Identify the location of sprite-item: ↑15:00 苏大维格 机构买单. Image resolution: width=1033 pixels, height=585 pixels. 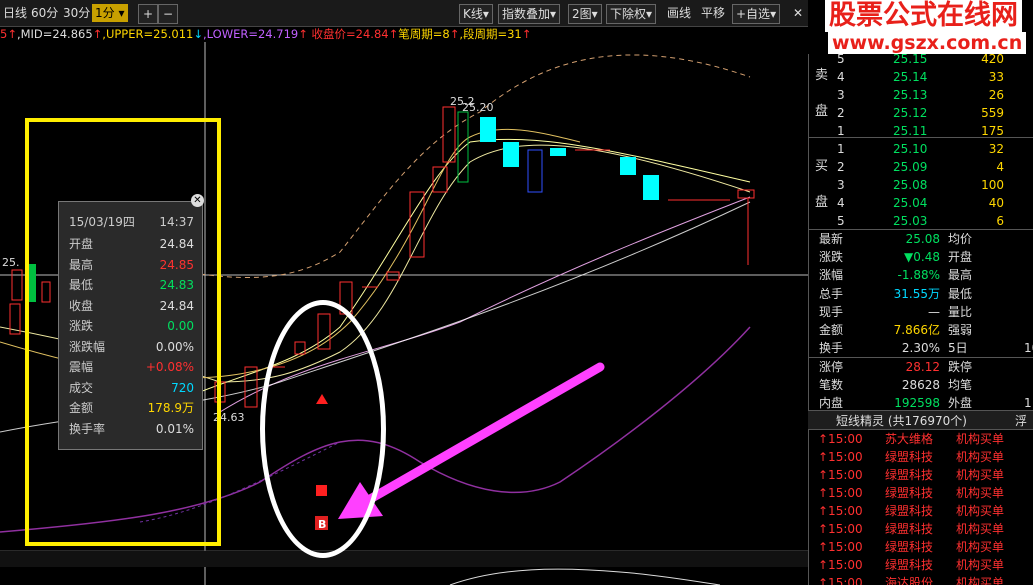
(920, 439).